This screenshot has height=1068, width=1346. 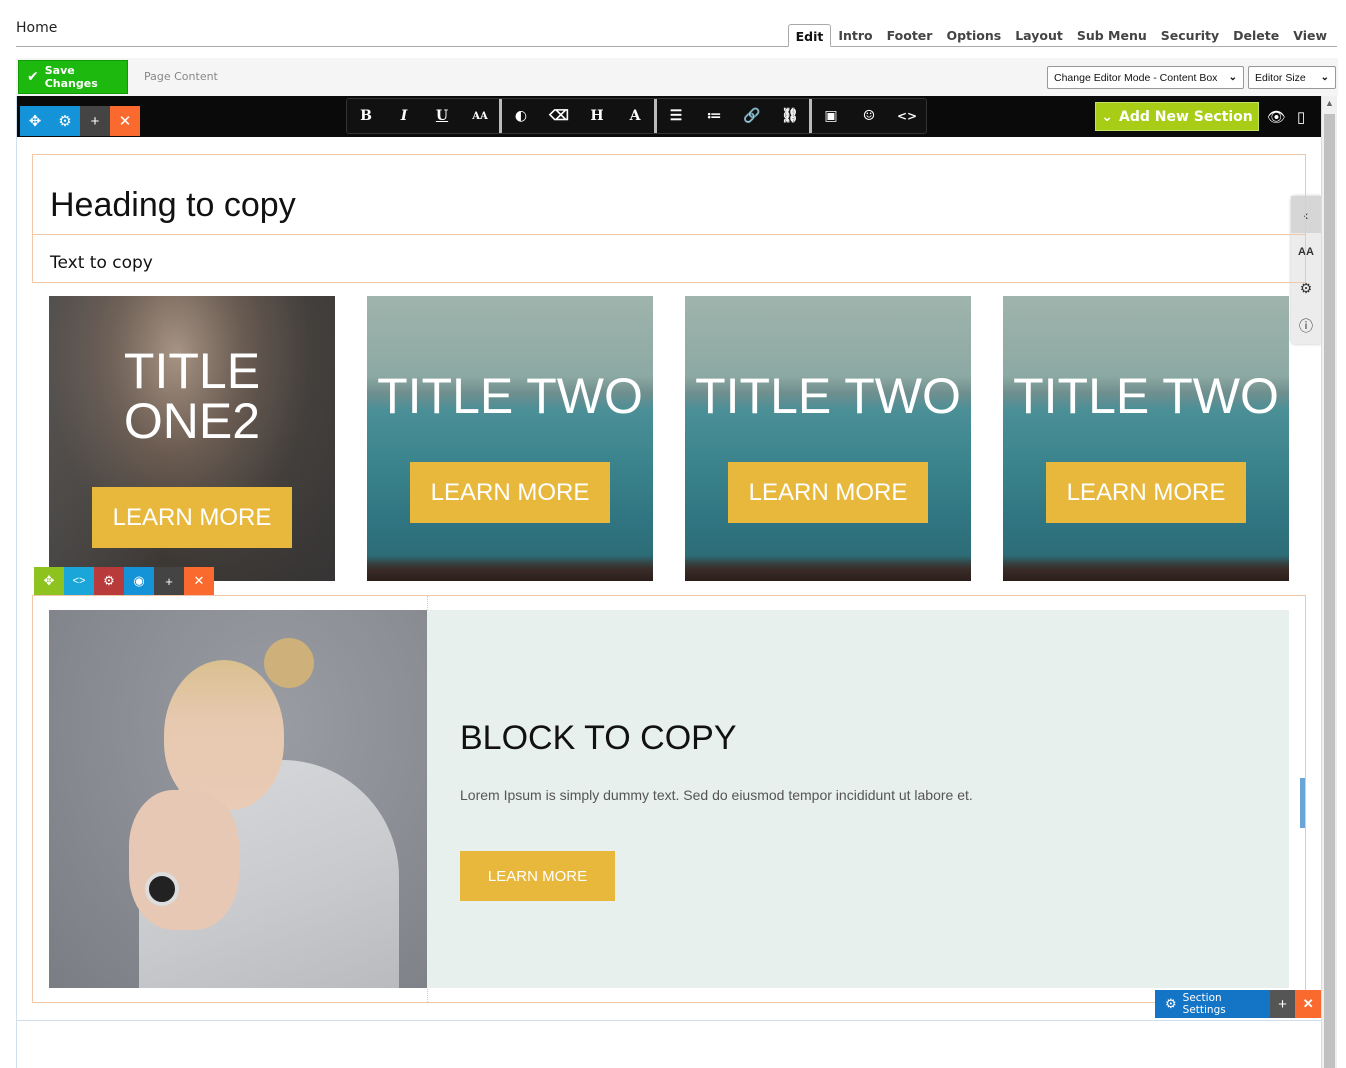 What do you see at coordinates (101, 263) in the screenshot?
I see `page-subtext: Text to copy` at bounding box center [101, 263].